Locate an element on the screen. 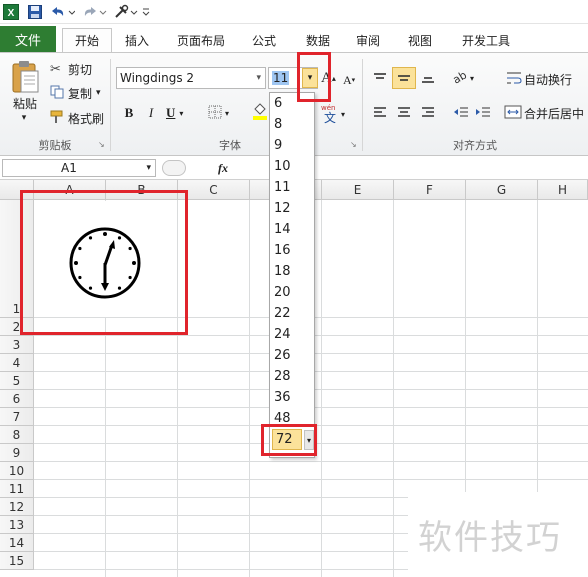 The height and width of the screenshot is (577, 588). align-middle-icon is located at coordinates (404, 78).